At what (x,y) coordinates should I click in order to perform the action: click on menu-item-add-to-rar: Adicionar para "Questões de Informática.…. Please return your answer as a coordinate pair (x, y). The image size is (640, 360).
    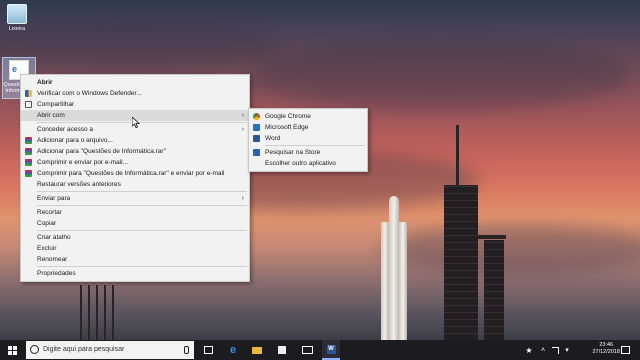
    Looking at the image, I should click on (135, 151).